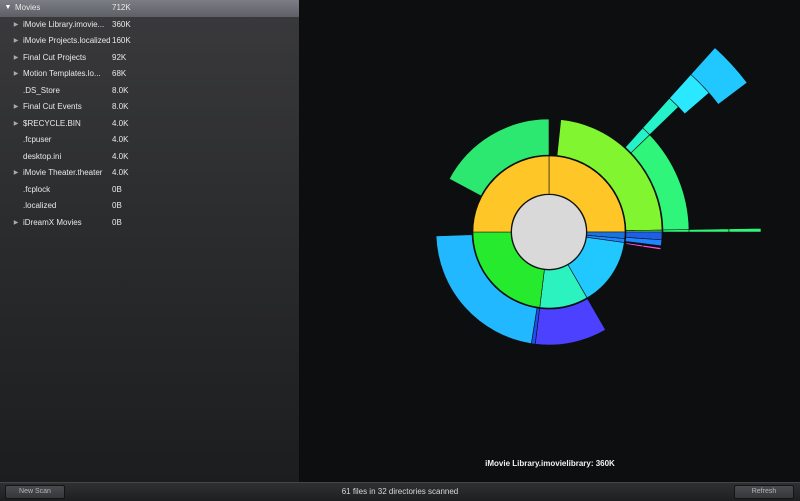 This screenshot has width=800, height=501. What do you see at coordinates (149, 206) in the screenshot?
I see `tree-row: .localized 0B` at bounding box center [149, 206].